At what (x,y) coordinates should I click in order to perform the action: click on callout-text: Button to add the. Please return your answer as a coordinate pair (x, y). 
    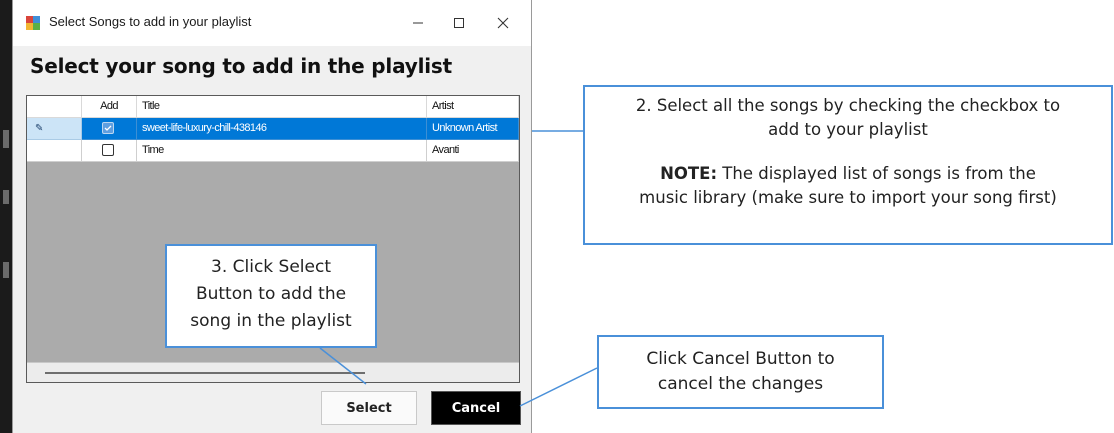
    Looking at the image, I should click on (271, 294).